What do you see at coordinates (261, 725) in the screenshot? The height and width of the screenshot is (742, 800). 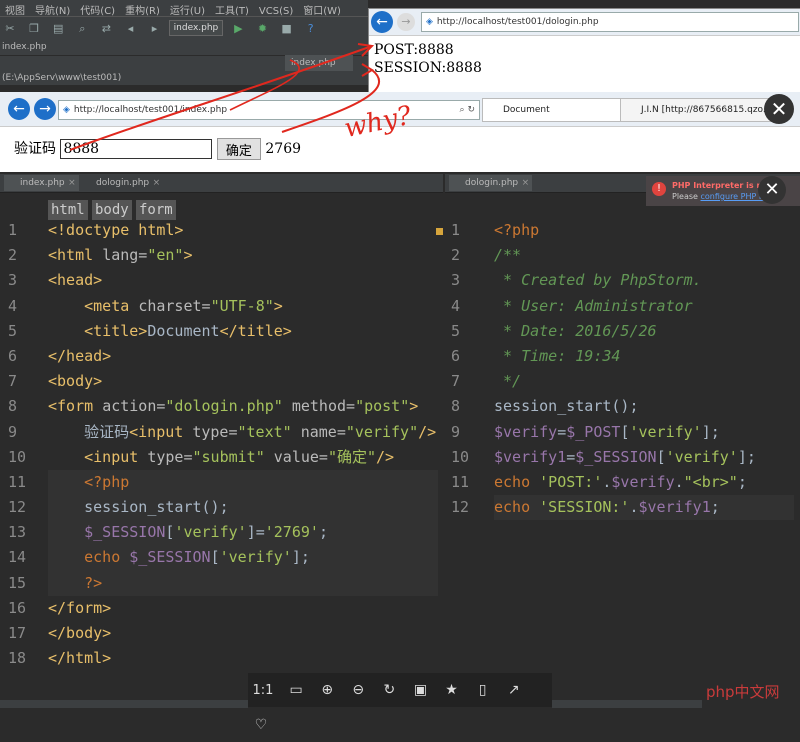 I see `like-icon: ♡` at bounding box center [261, 725].